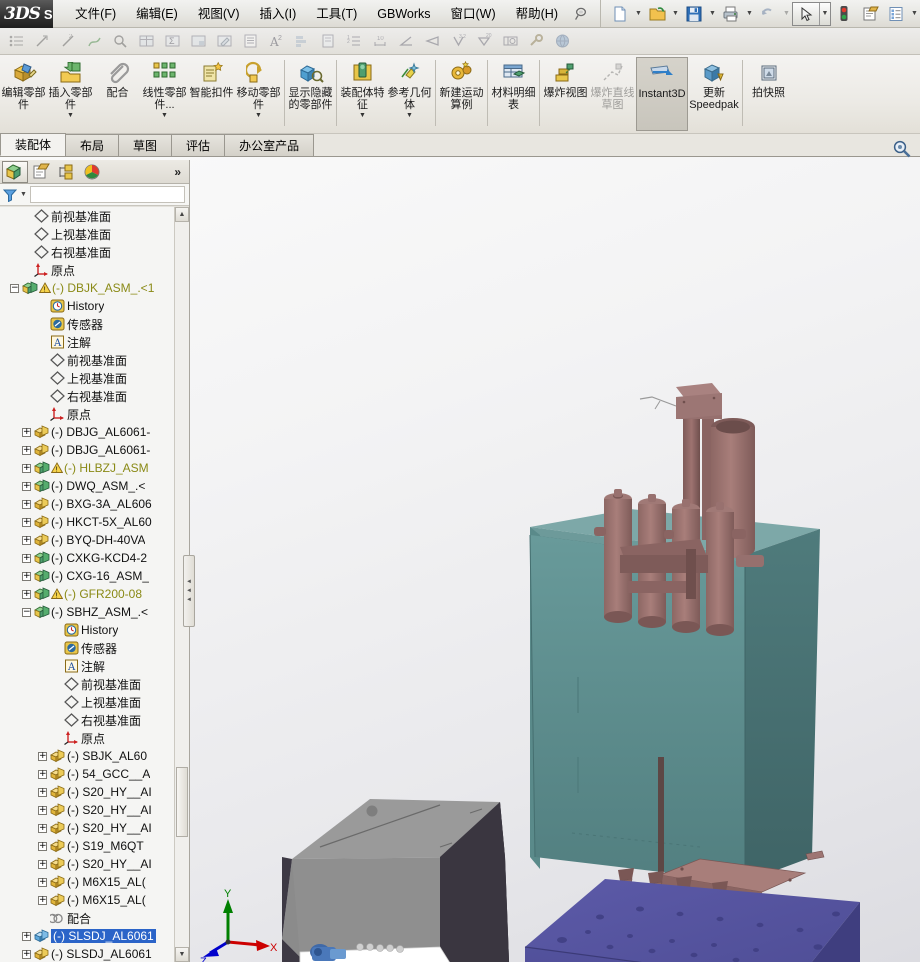 Image resolution: width=920 pixels, height=962 pixels. What do you see at coordinates (94, 558) in the screenshot?
I see `feature-tree-node: + (-) CXKG-KCD4-2` at bounding box center [94, 558].